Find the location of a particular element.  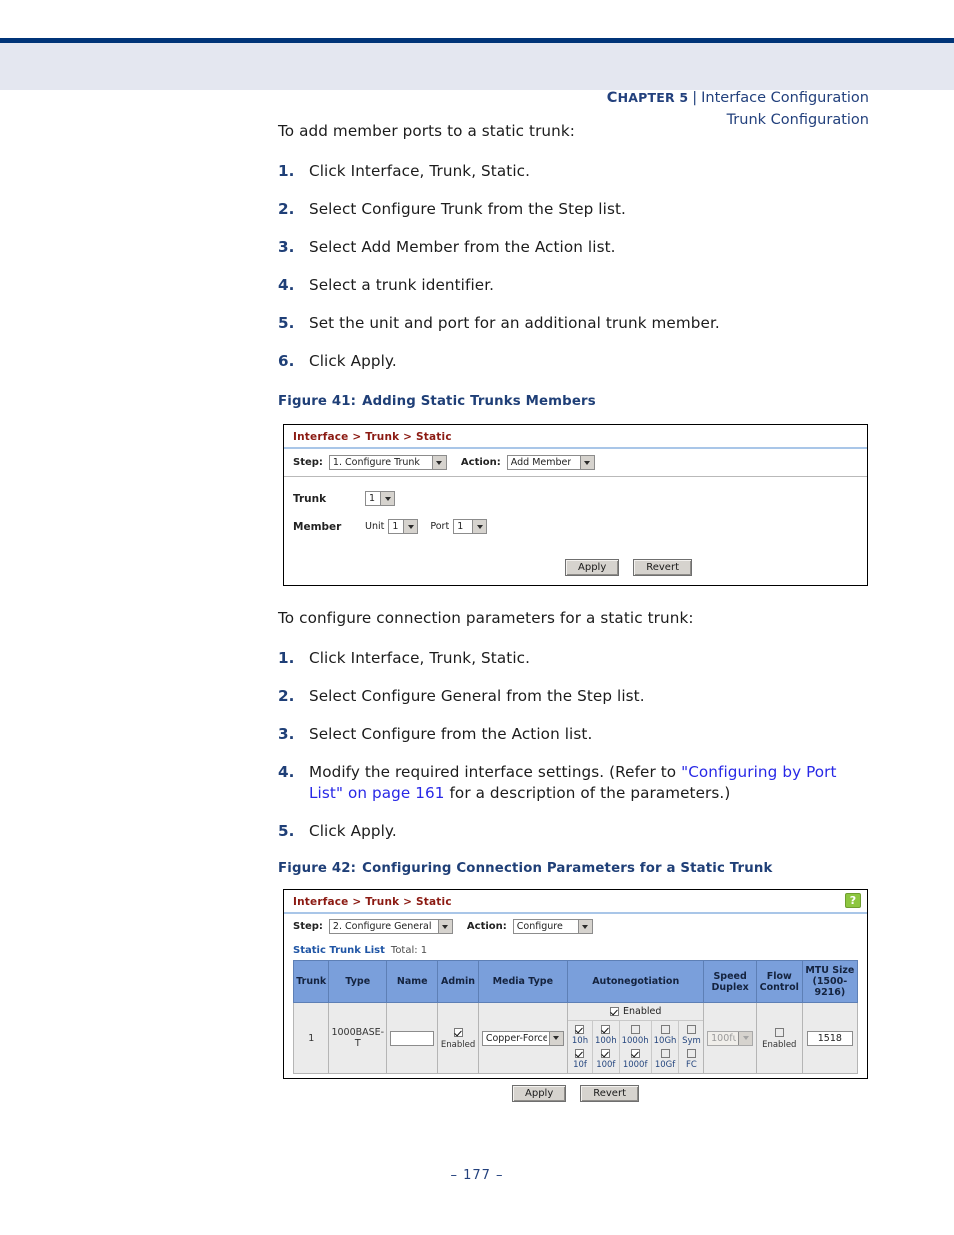

autoneg-10f-checkbox is located at coordinates (580, 1053).